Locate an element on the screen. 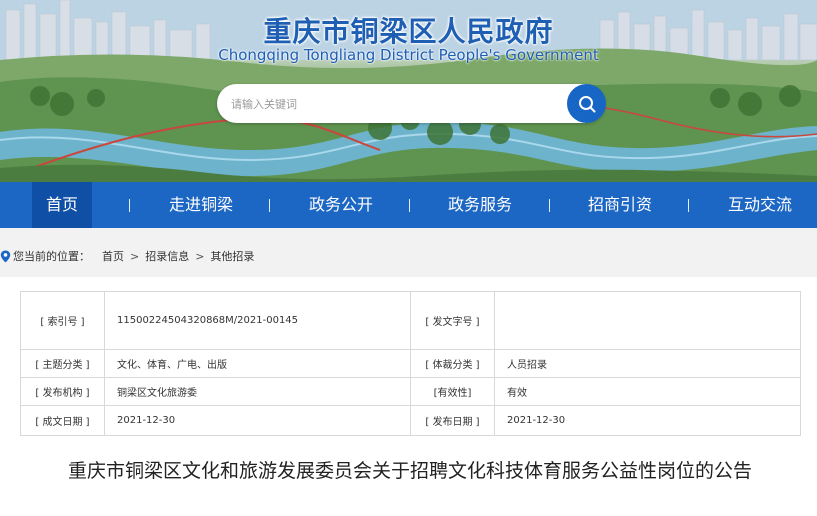  nav-item-investment: 招商引资 is located at coordinates (620, 205).